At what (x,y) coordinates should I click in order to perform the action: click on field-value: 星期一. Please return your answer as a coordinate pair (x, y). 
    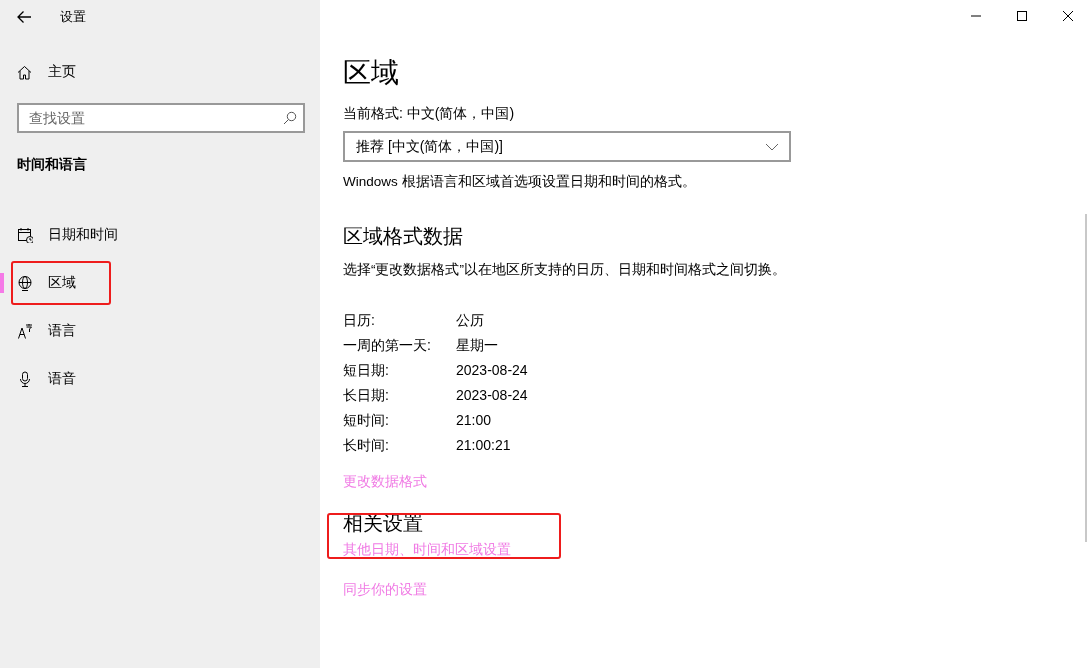
    Looking at the image, I should click on (477, 345).